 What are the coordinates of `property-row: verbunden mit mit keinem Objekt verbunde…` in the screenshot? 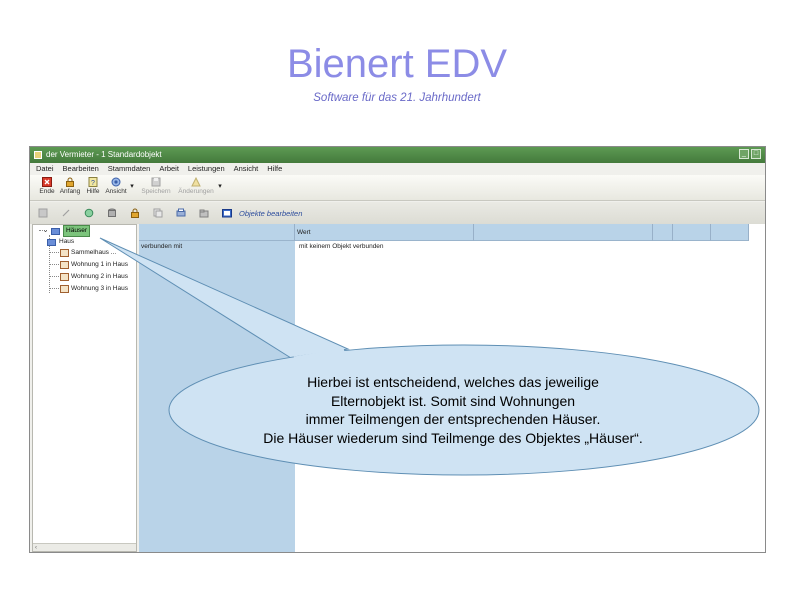 It's located at (444, 246).